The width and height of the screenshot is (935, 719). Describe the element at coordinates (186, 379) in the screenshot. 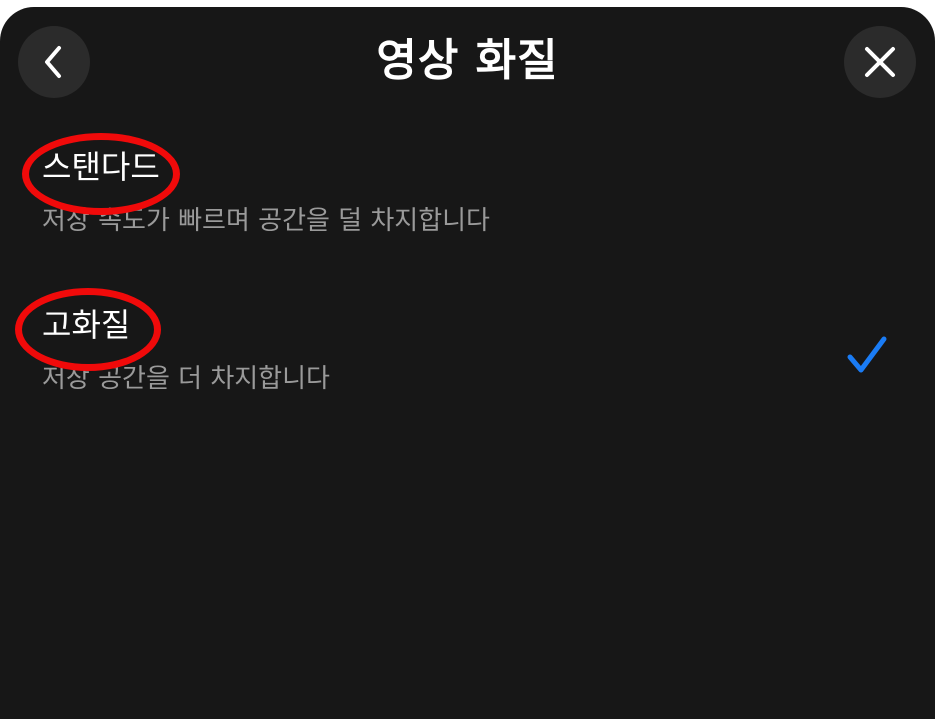

I see `option-description: 저장 공간을 더 차지합니다` at that location.